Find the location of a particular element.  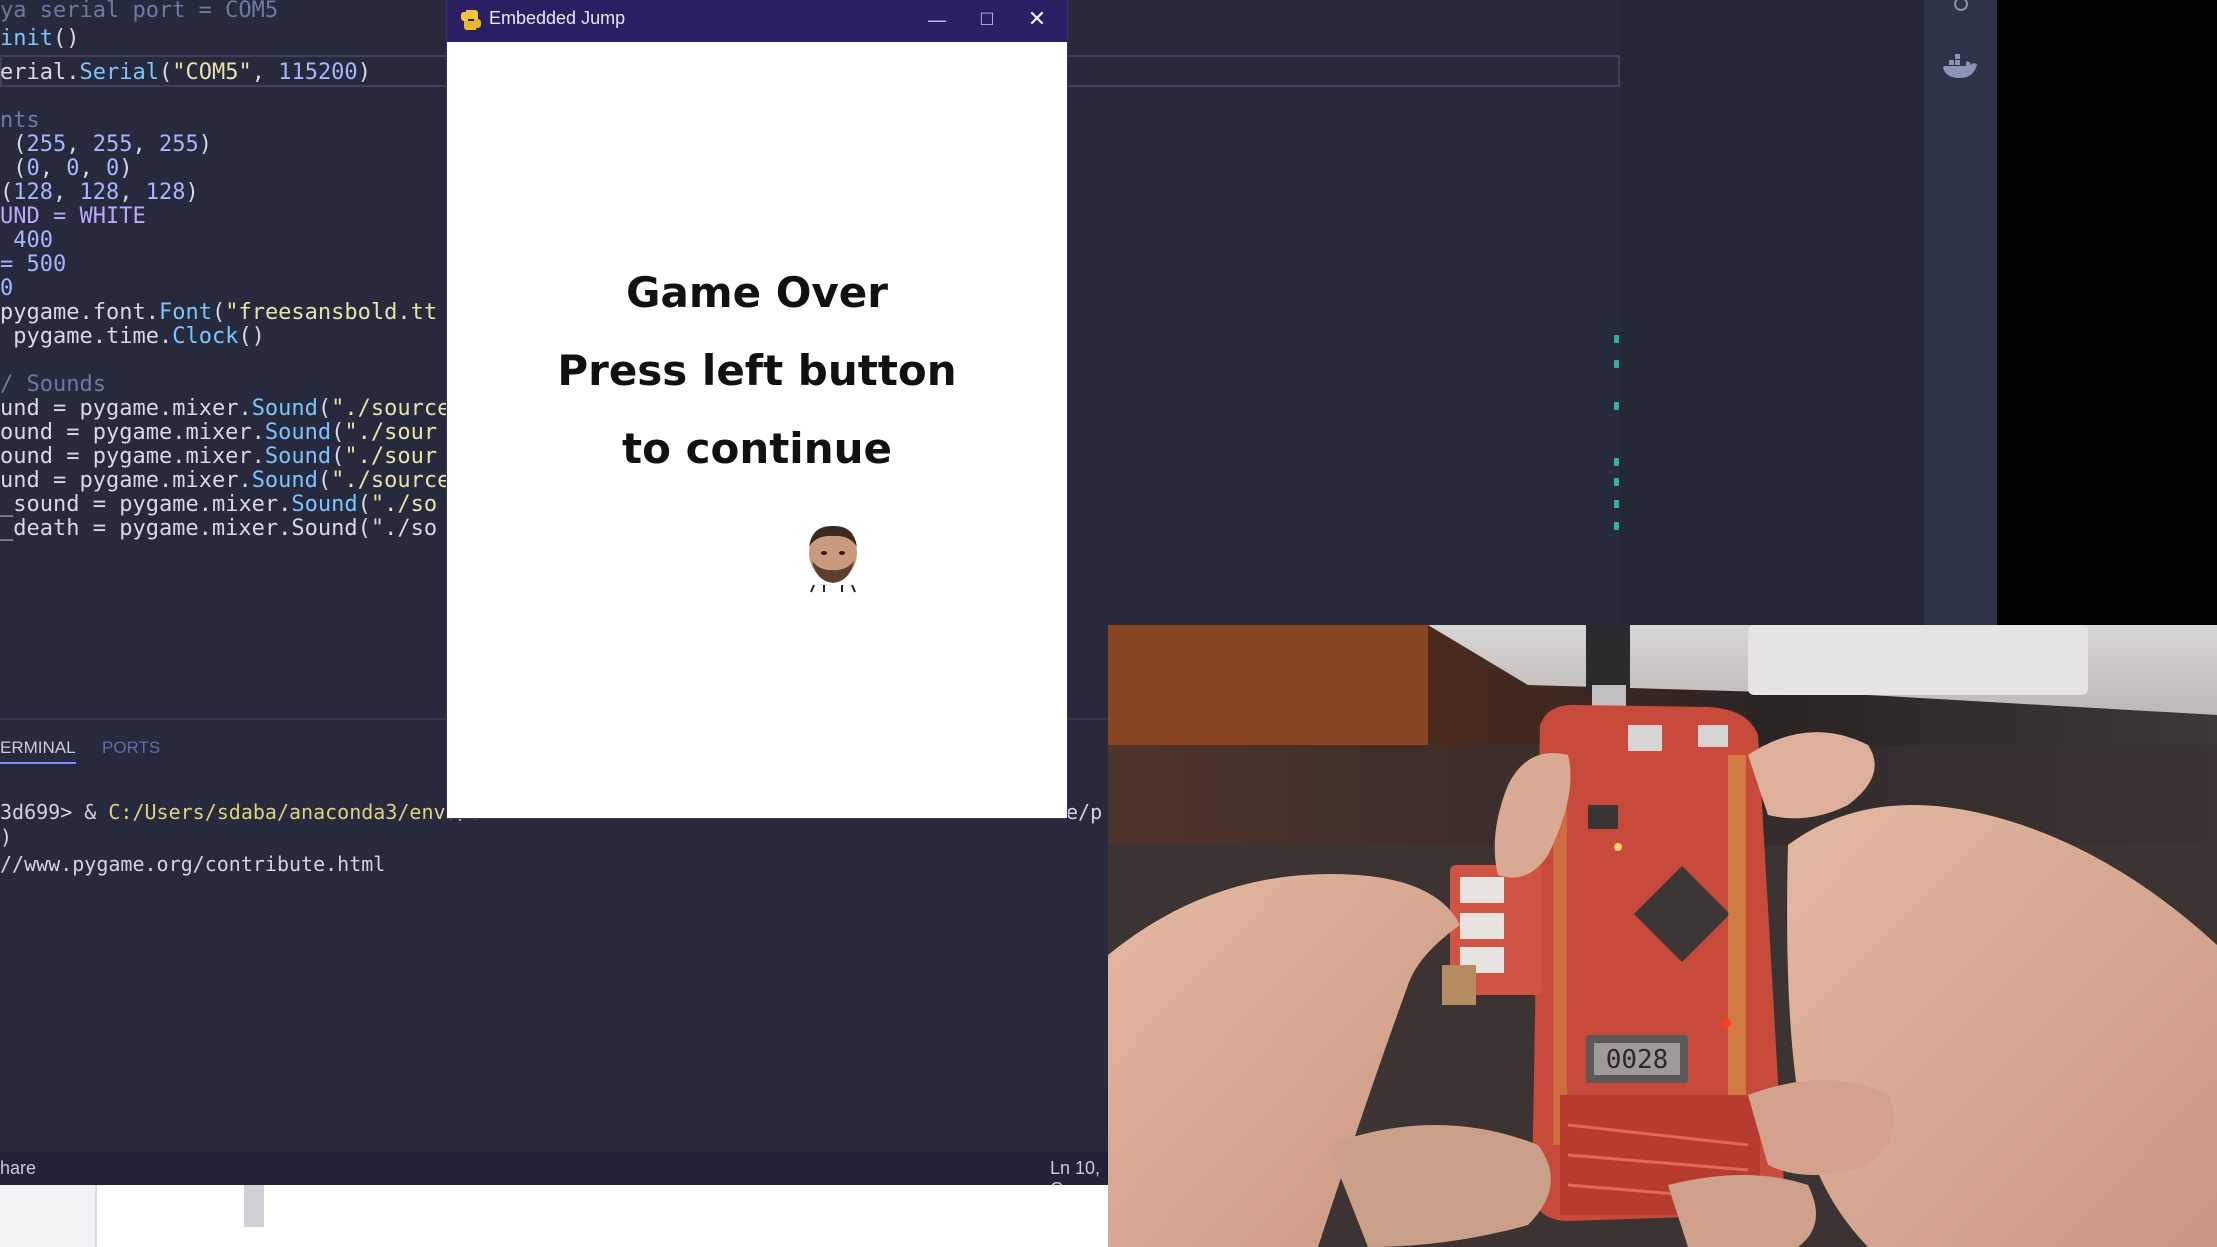

player-face-icon is located at coordinates (833, 559).